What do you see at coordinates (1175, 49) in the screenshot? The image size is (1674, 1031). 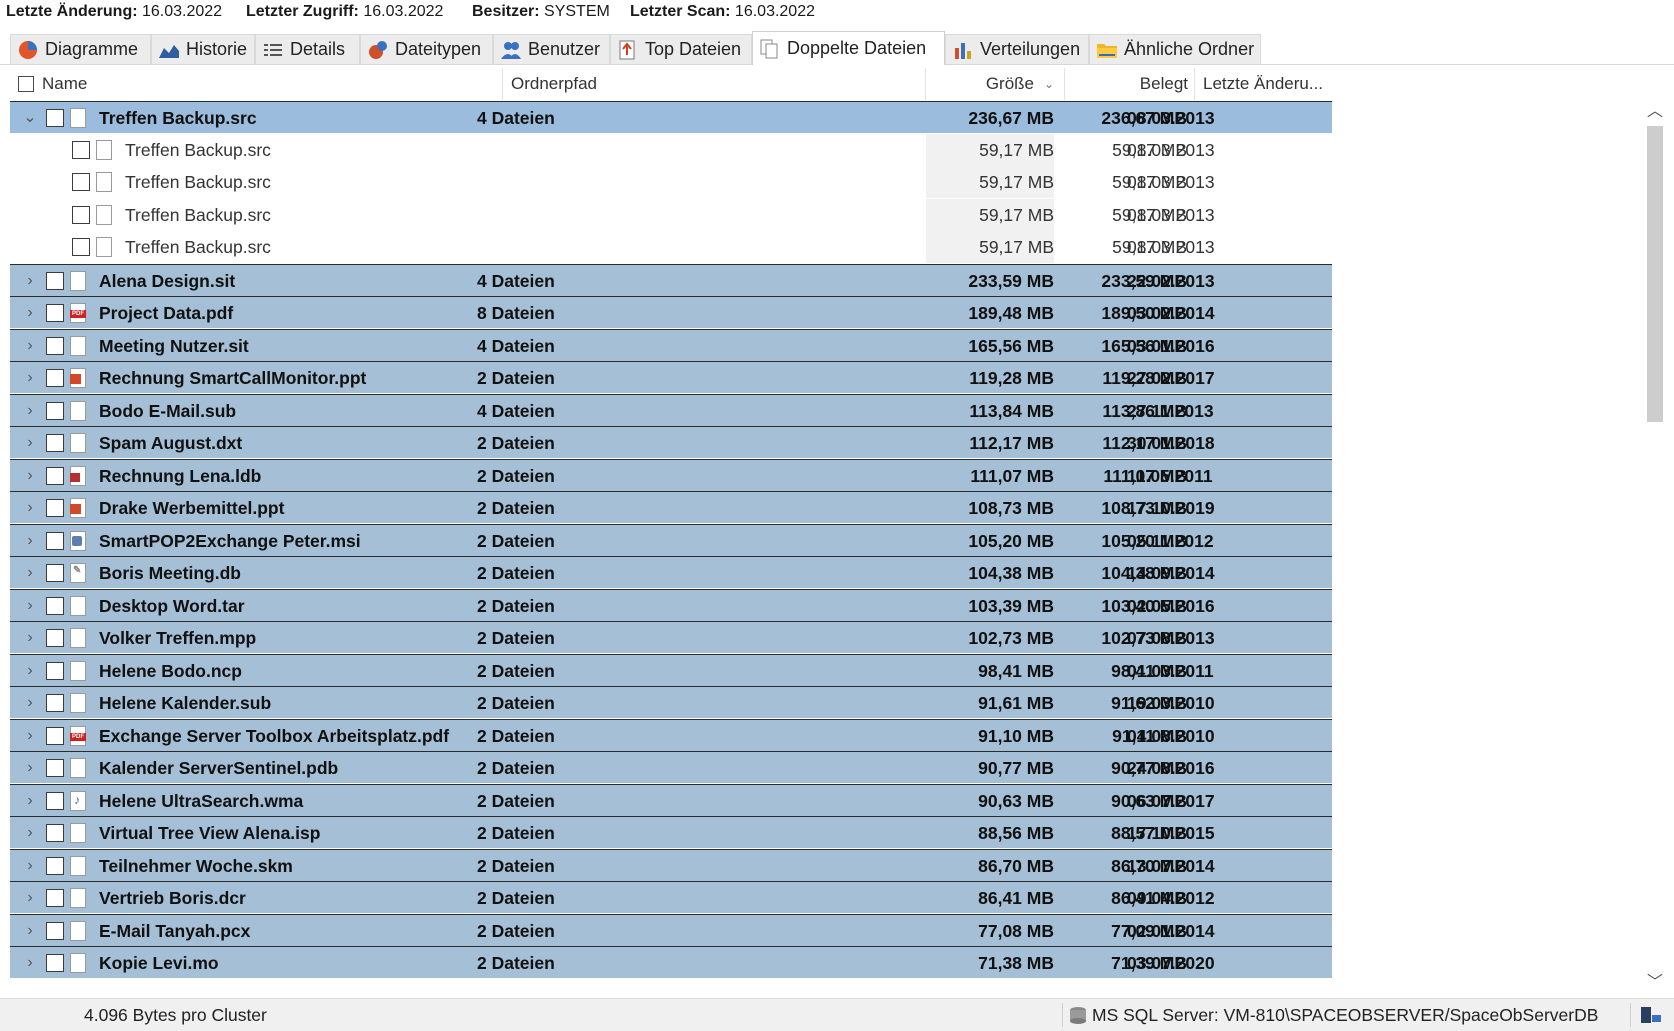 I see `tab-aehnliche-ordner: Ähnliche Ordner` at bounding box center [1175, 49].